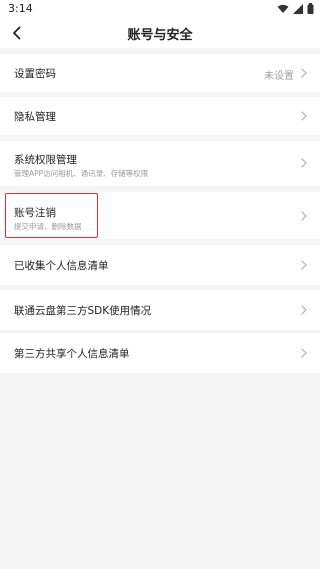  I want to click on signal-icon, so click(298, 8).